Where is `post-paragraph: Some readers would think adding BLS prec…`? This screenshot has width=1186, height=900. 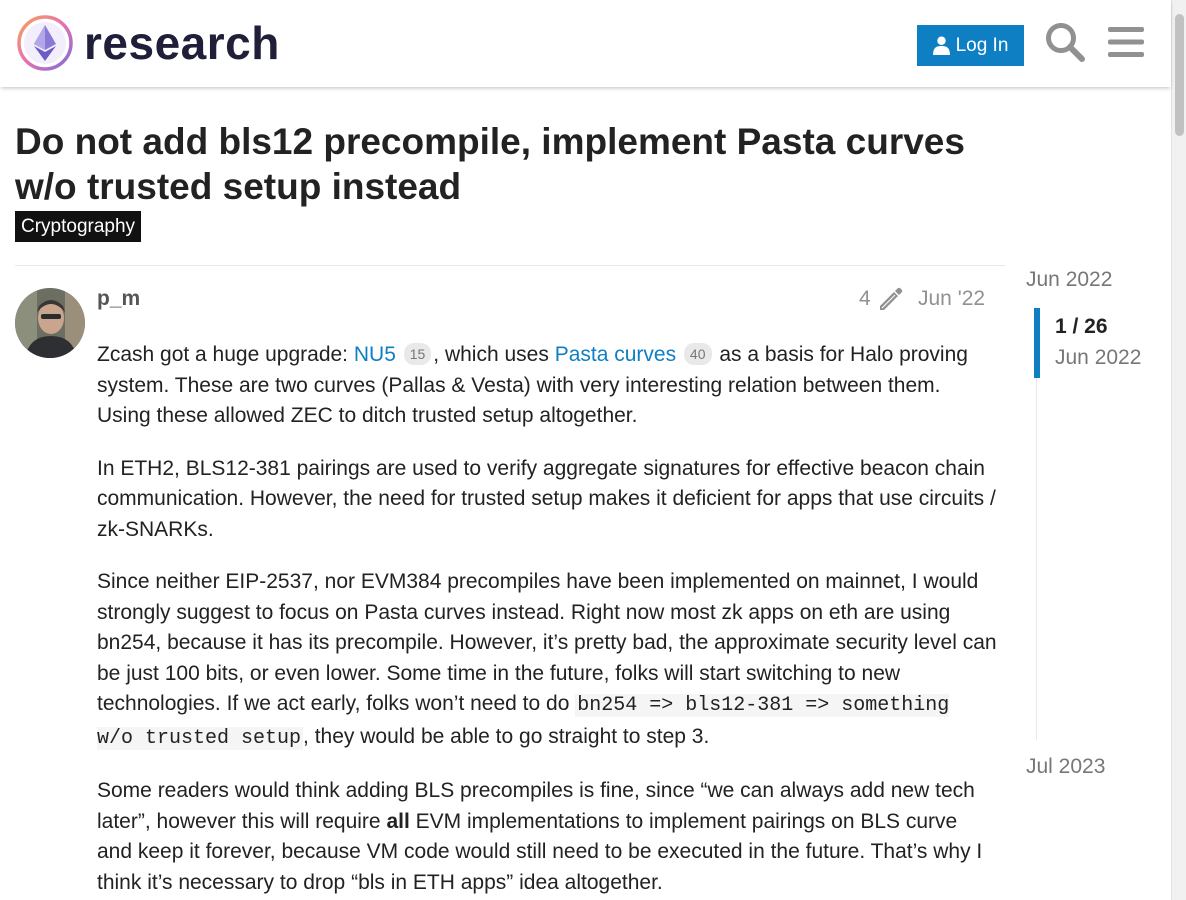 post-paragraph: Some readers would think adding BLS prec… is located at coordinates (547, 837).